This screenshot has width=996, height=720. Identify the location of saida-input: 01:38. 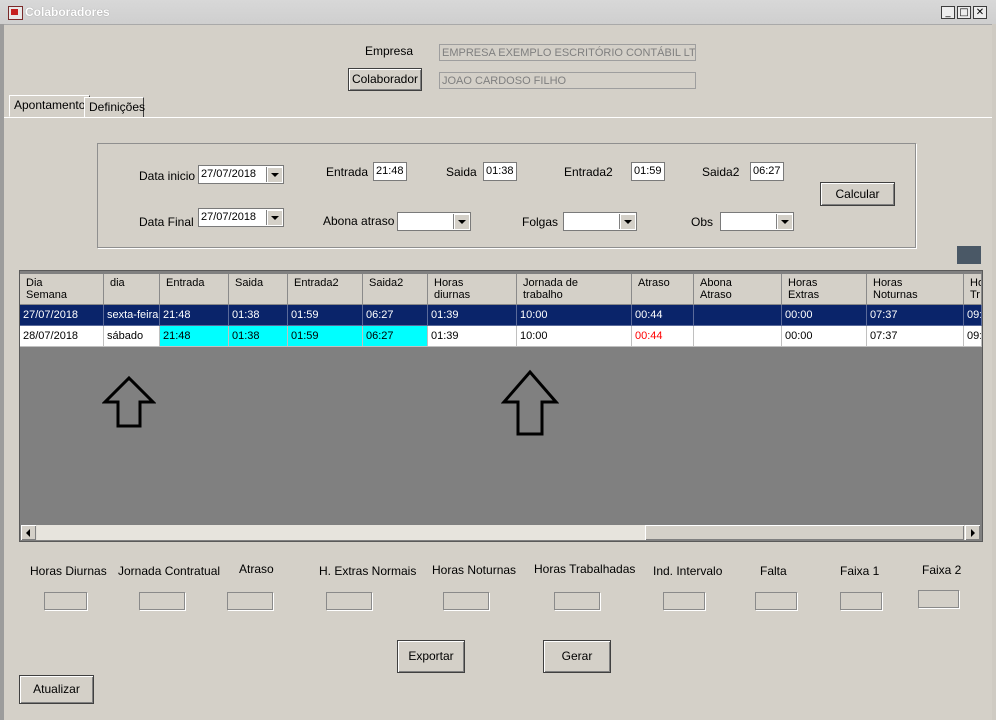
(500, 171).